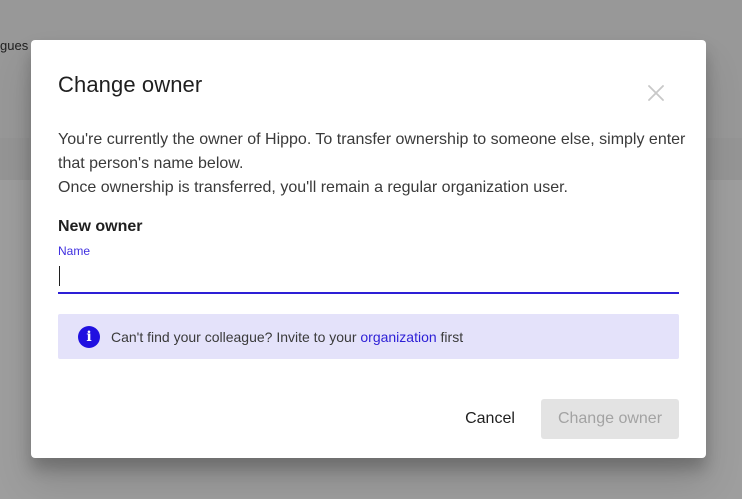 The image size is (742, 499). I want to click on close-icon, so click(656, 93).